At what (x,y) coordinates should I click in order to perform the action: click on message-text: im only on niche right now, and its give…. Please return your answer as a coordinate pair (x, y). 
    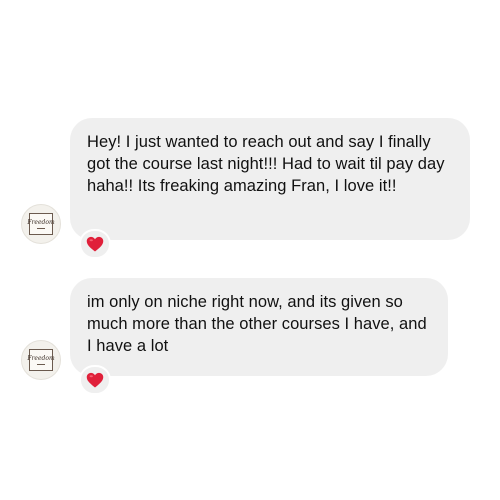
    Looking at the image, I should click on (257, 324).